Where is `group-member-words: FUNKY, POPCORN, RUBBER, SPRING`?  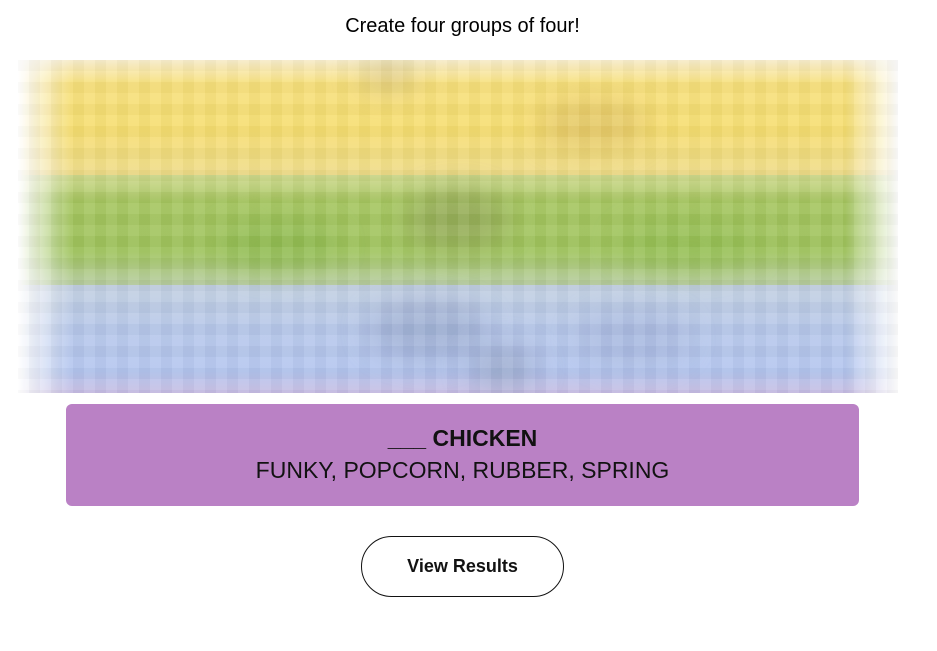 group-member-words: FUNKY, POPCORN, RUBBER, SPRING is located at coordinates (462, 470).